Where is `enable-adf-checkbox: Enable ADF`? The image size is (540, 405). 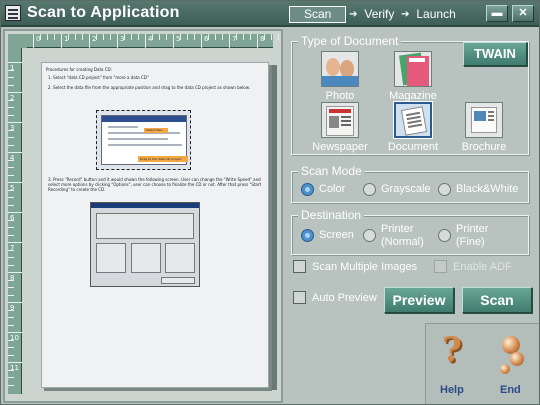 enable-adf-checkbox: Enable ADF is located at coordinates (473, 266).